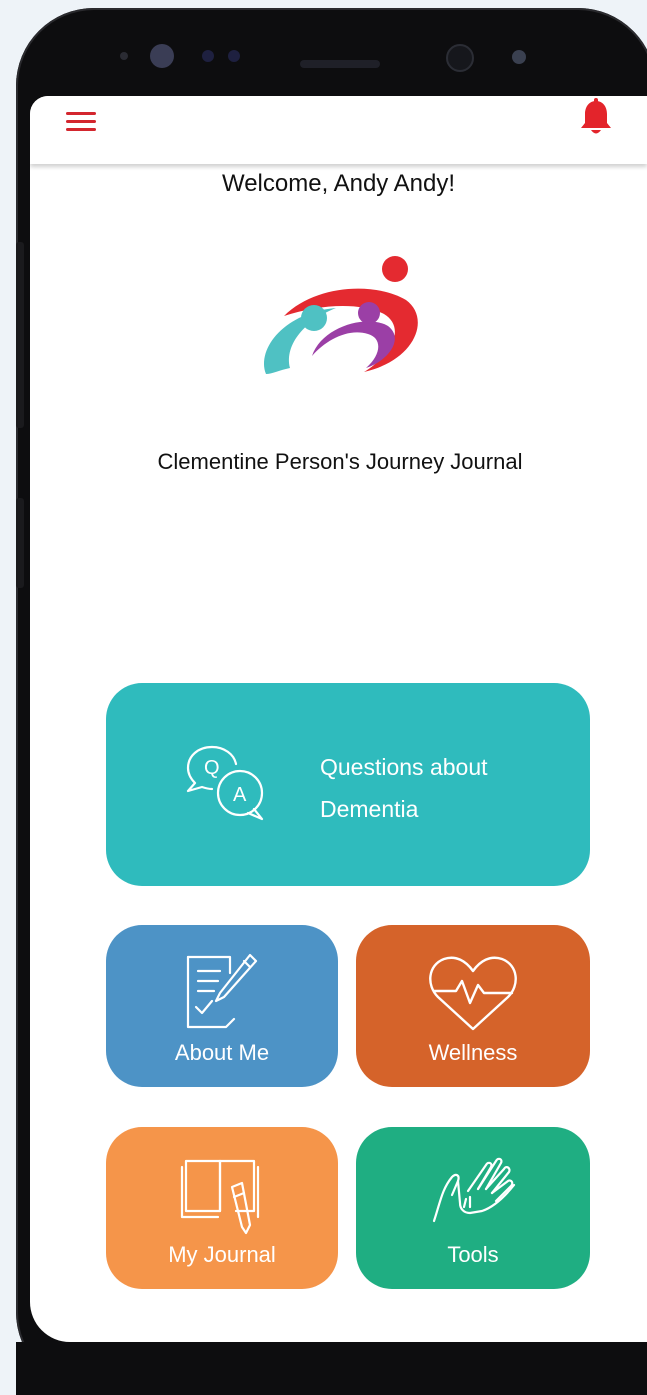  I want to click on journal-title: Clementine Person's Journey Journal, so click(340, 461).